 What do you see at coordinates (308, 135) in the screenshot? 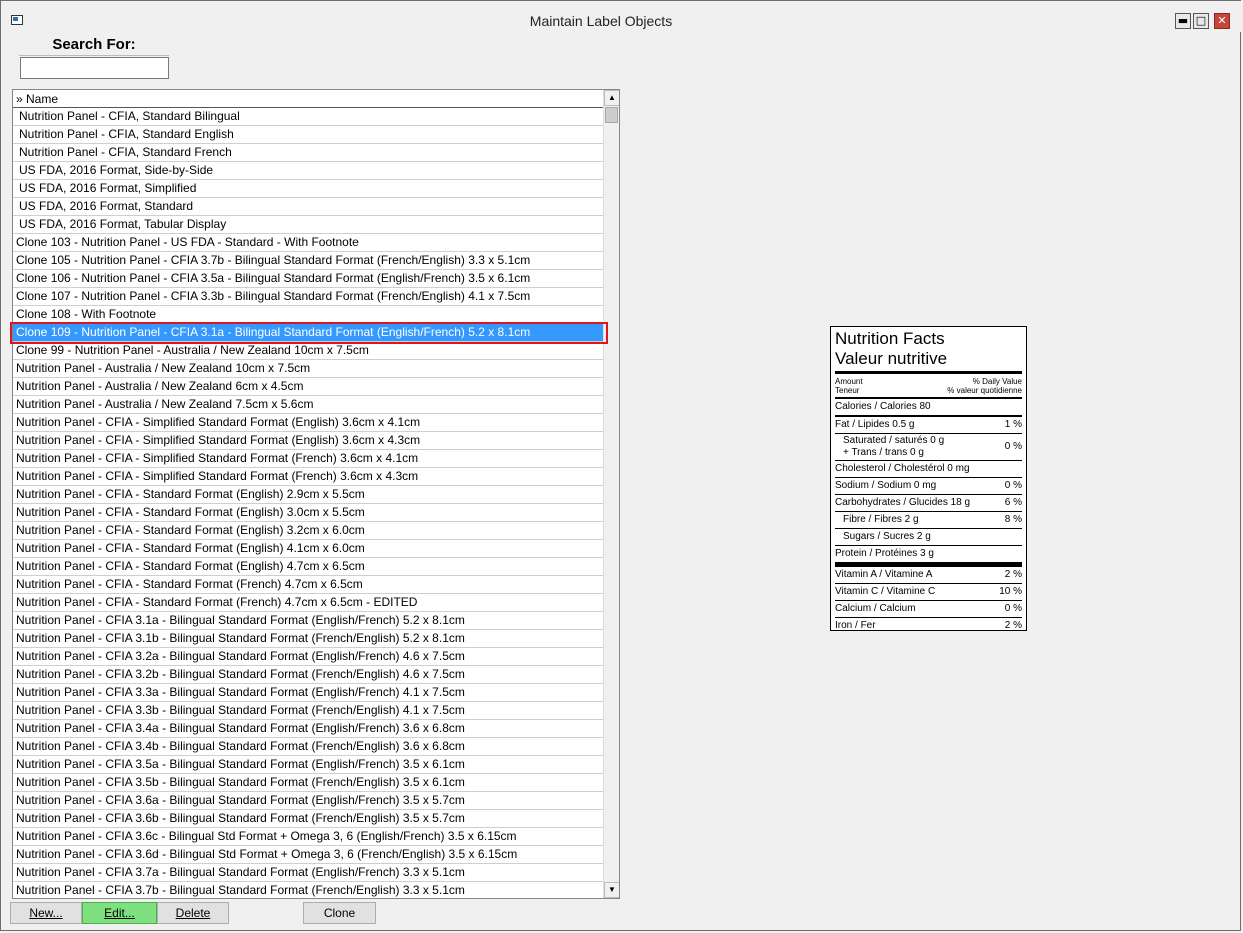
I see `list-item: Nutrition Panel - CFIA, Standard English` at bounding box center [308, 135].